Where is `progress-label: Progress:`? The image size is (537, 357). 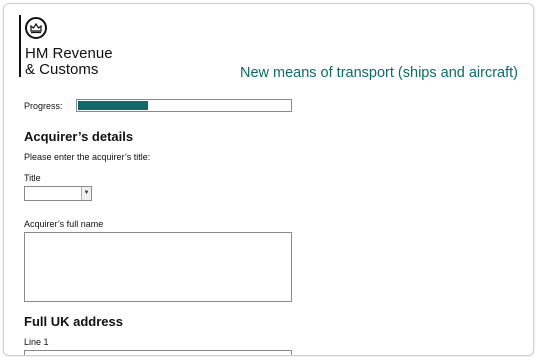
progress-label: Progress: is located at coordinates (43, 106).